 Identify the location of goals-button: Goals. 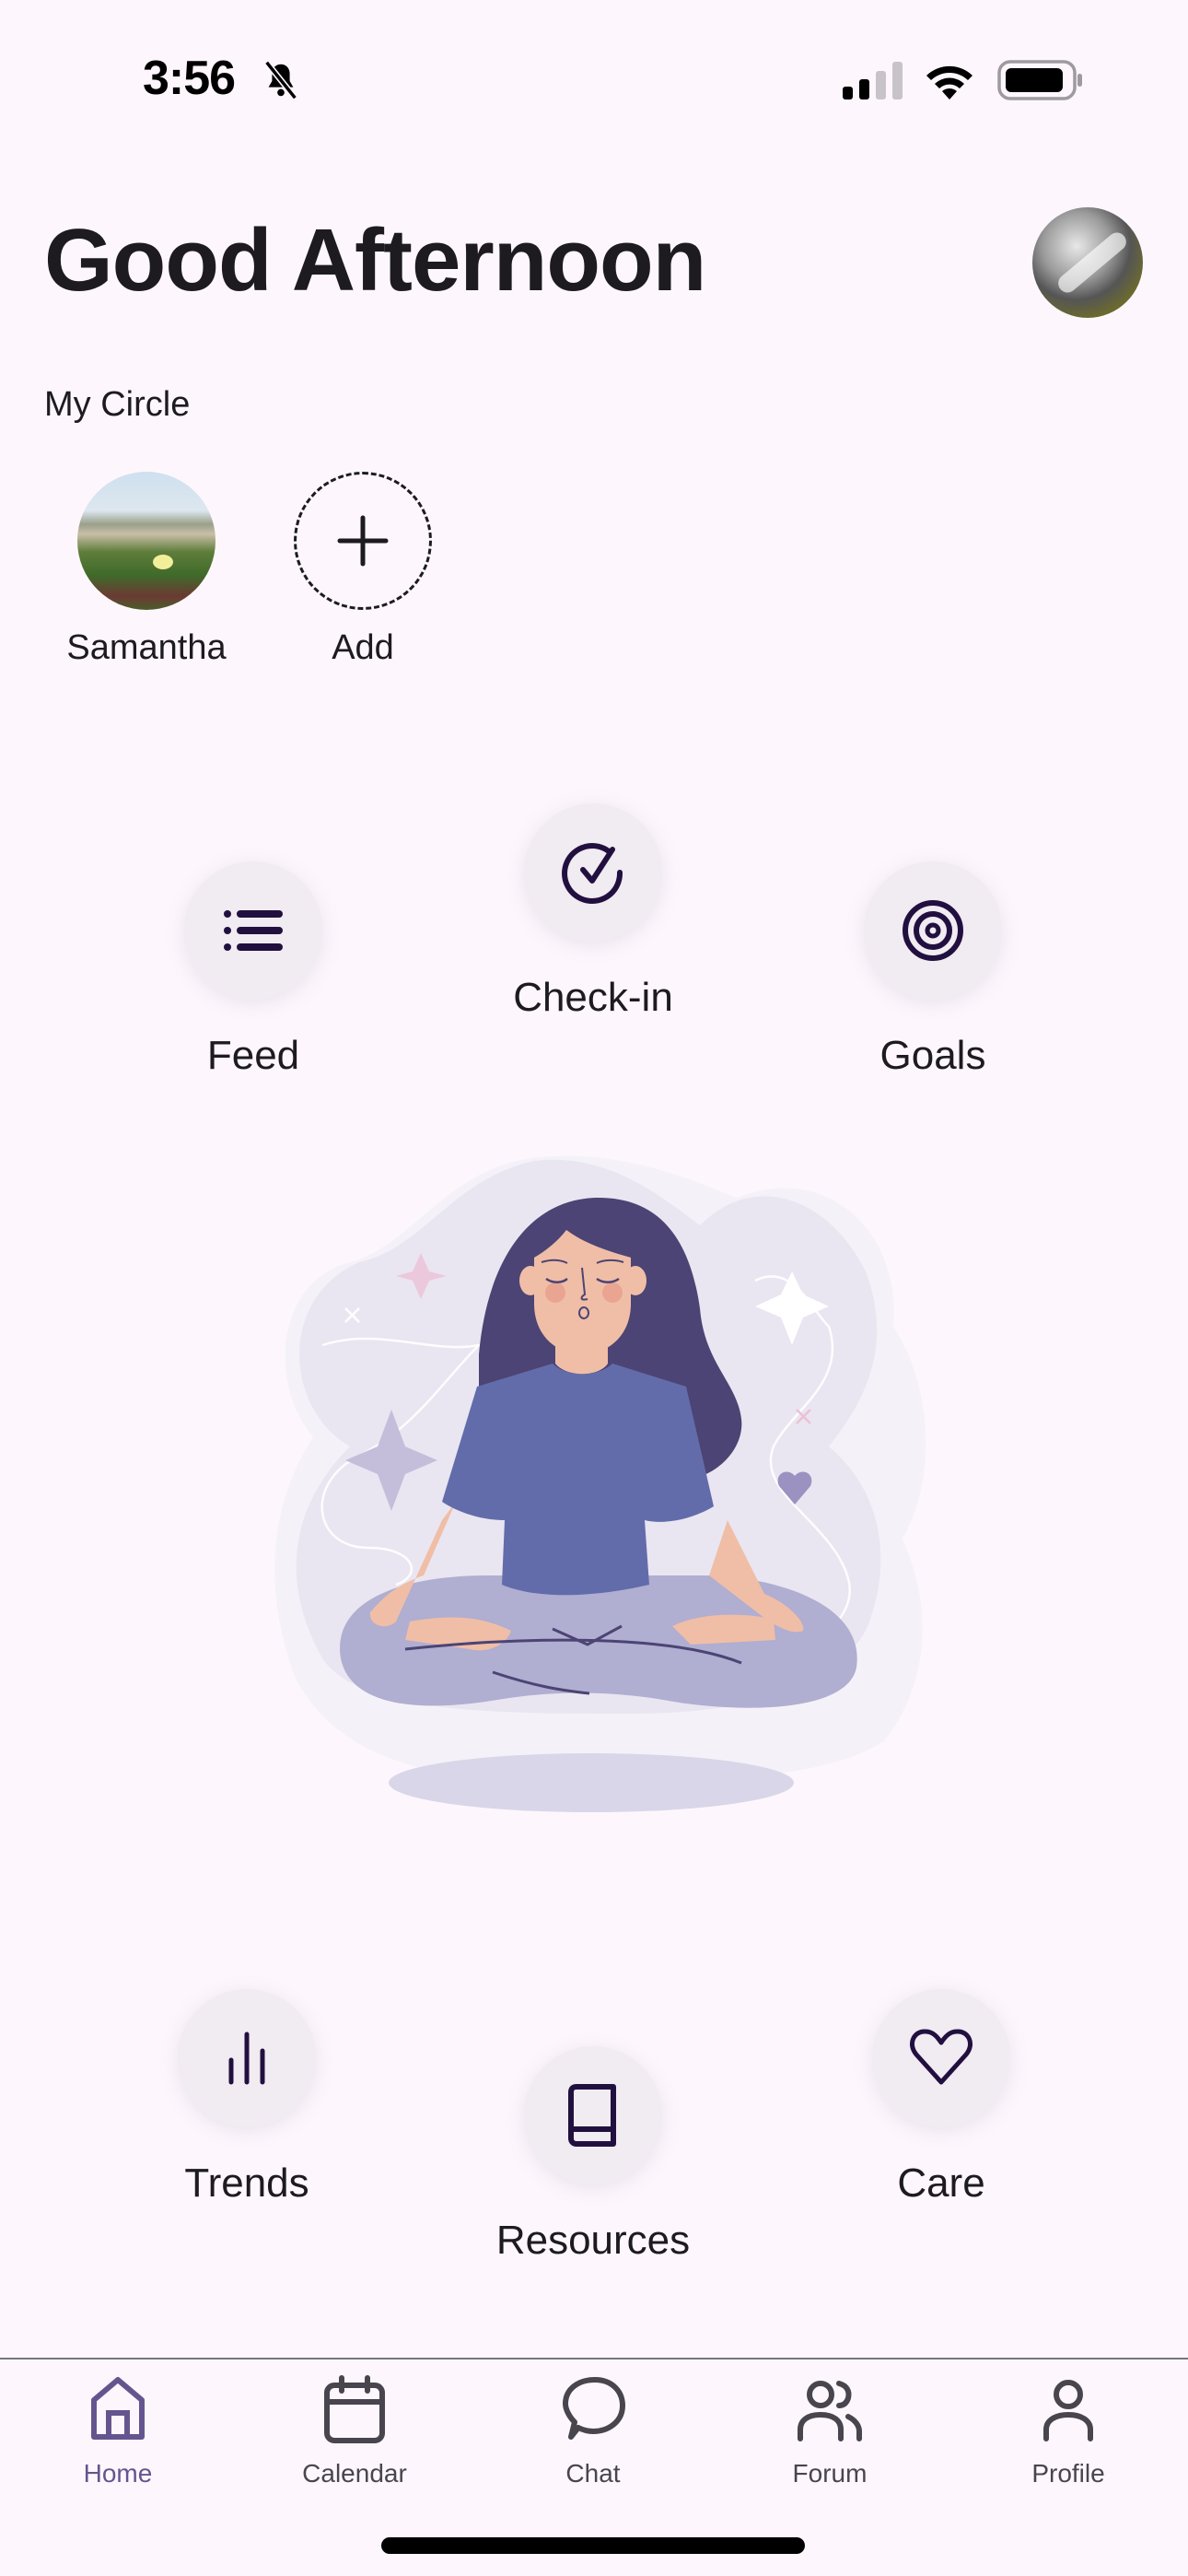
(933, 970).